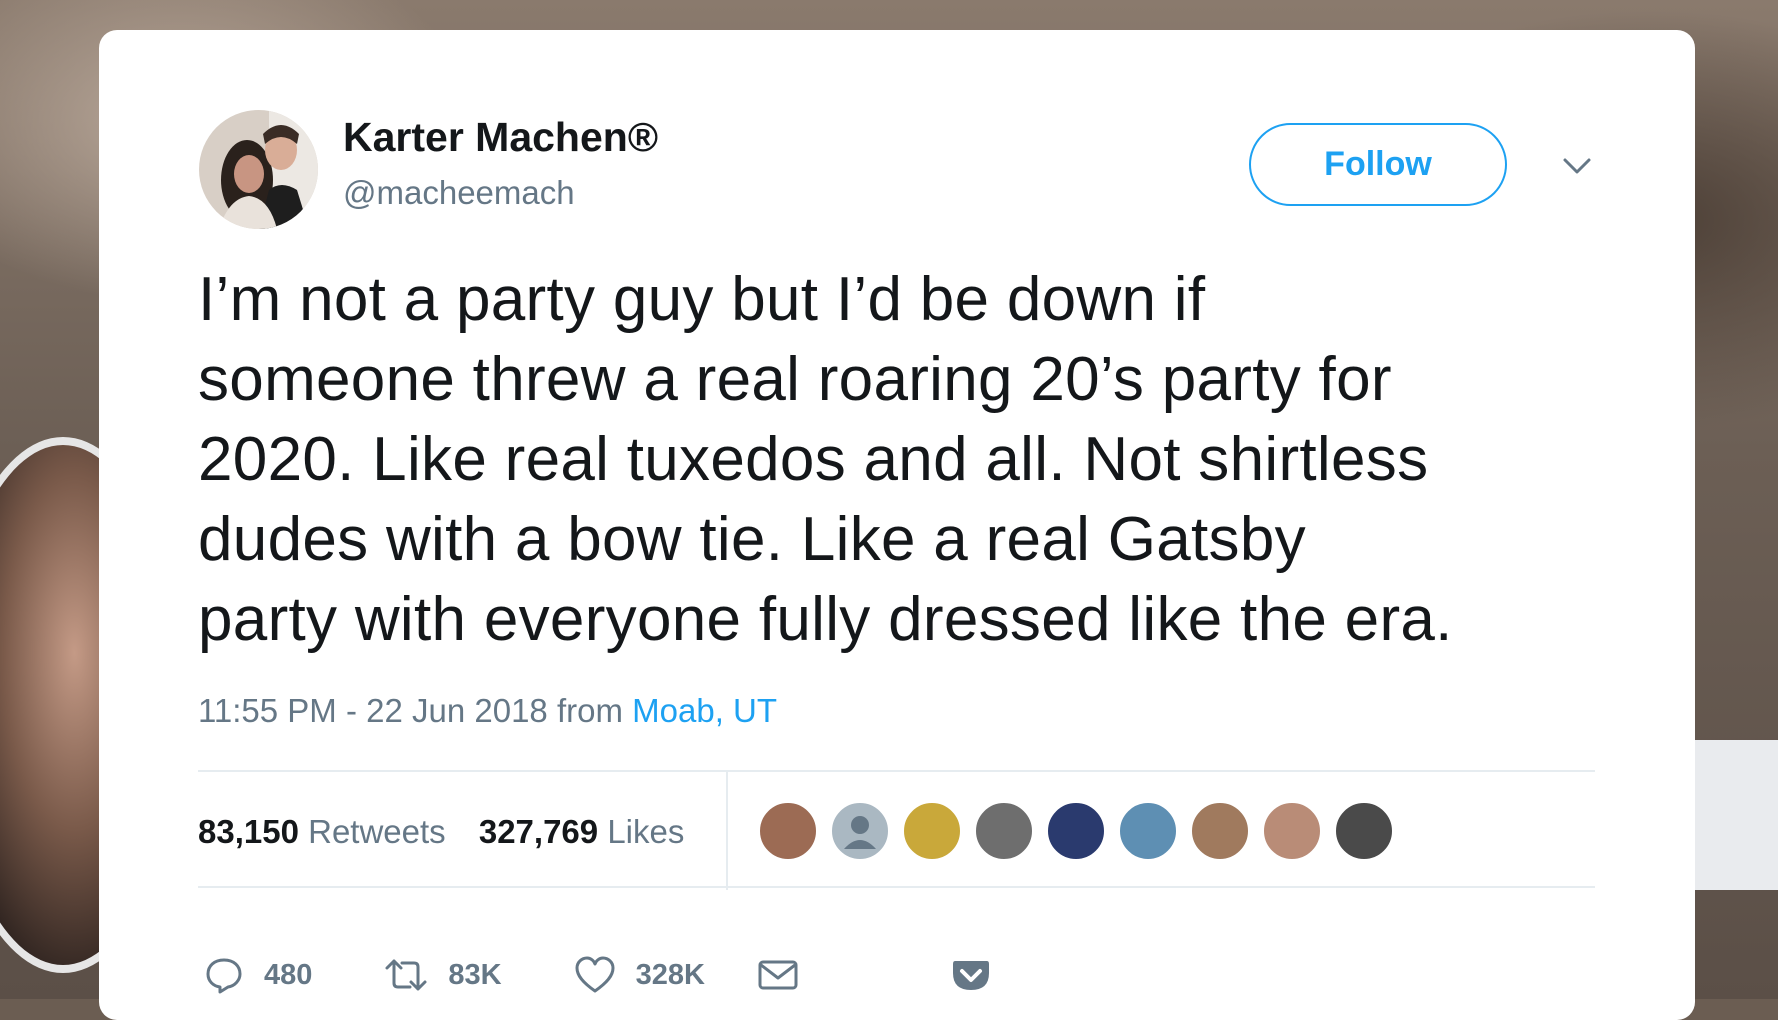  Describe the element at coordinates (443, 975) in the screenshot. I see `retweet-button: 83K` at that location.